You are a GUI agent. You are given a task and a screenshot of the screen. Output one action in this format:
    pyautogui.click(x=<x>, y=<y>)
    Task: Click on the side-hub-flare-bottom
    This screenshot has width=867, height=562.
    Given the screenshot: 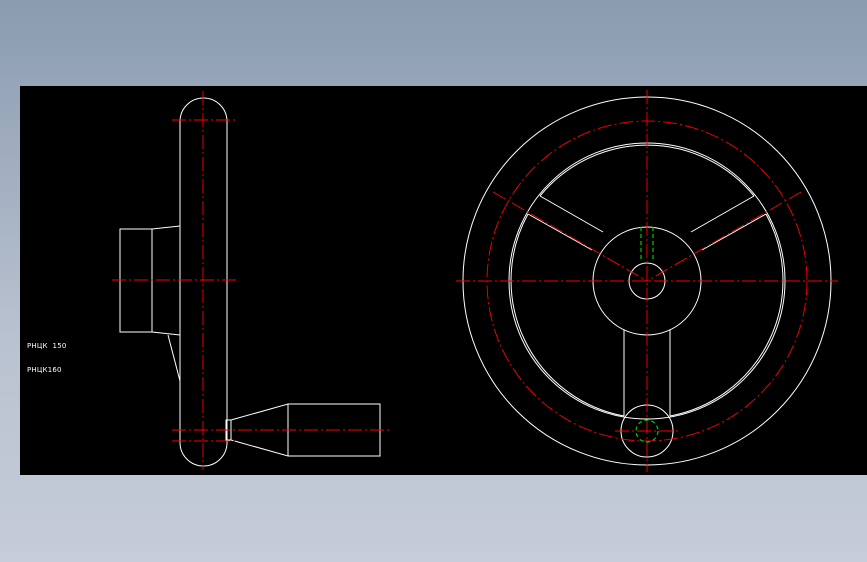 What is the action you would take?
    pyautogui.click(x=166, y=333)
    